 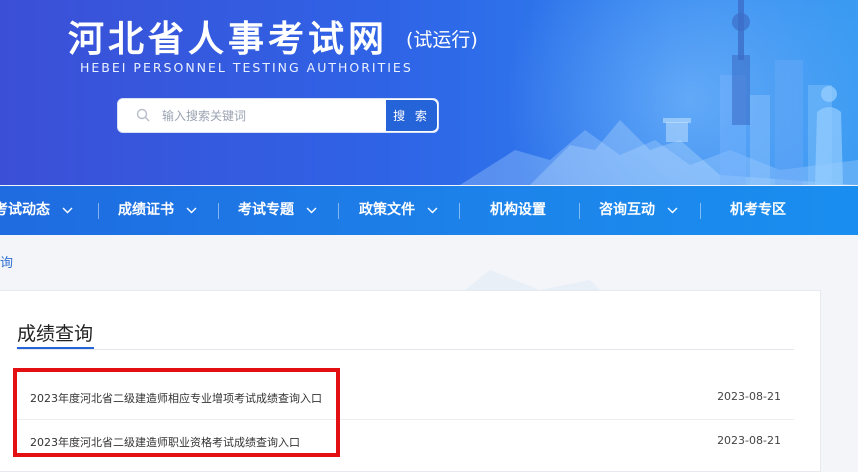 I want to click on list-item-title: 2023年度河北省二级建造师相应专业增项考试成绩查询入口, so click(x=176, y=398).